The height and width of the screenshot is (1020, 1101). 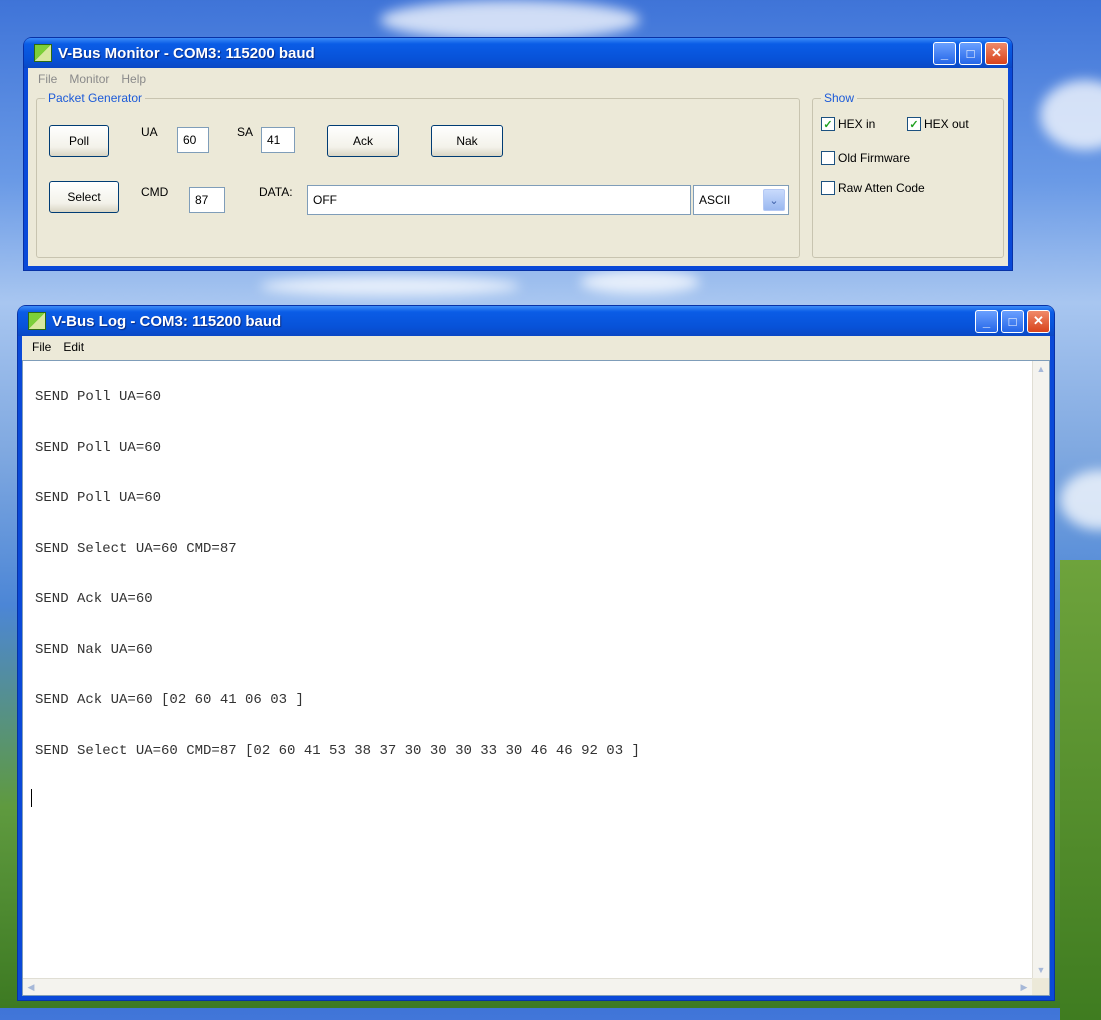 What do you see at coordinates (94, 649) in the screenshot?
I see `log-line: SEND Nak UA=60` at bounding box center [94, 649].